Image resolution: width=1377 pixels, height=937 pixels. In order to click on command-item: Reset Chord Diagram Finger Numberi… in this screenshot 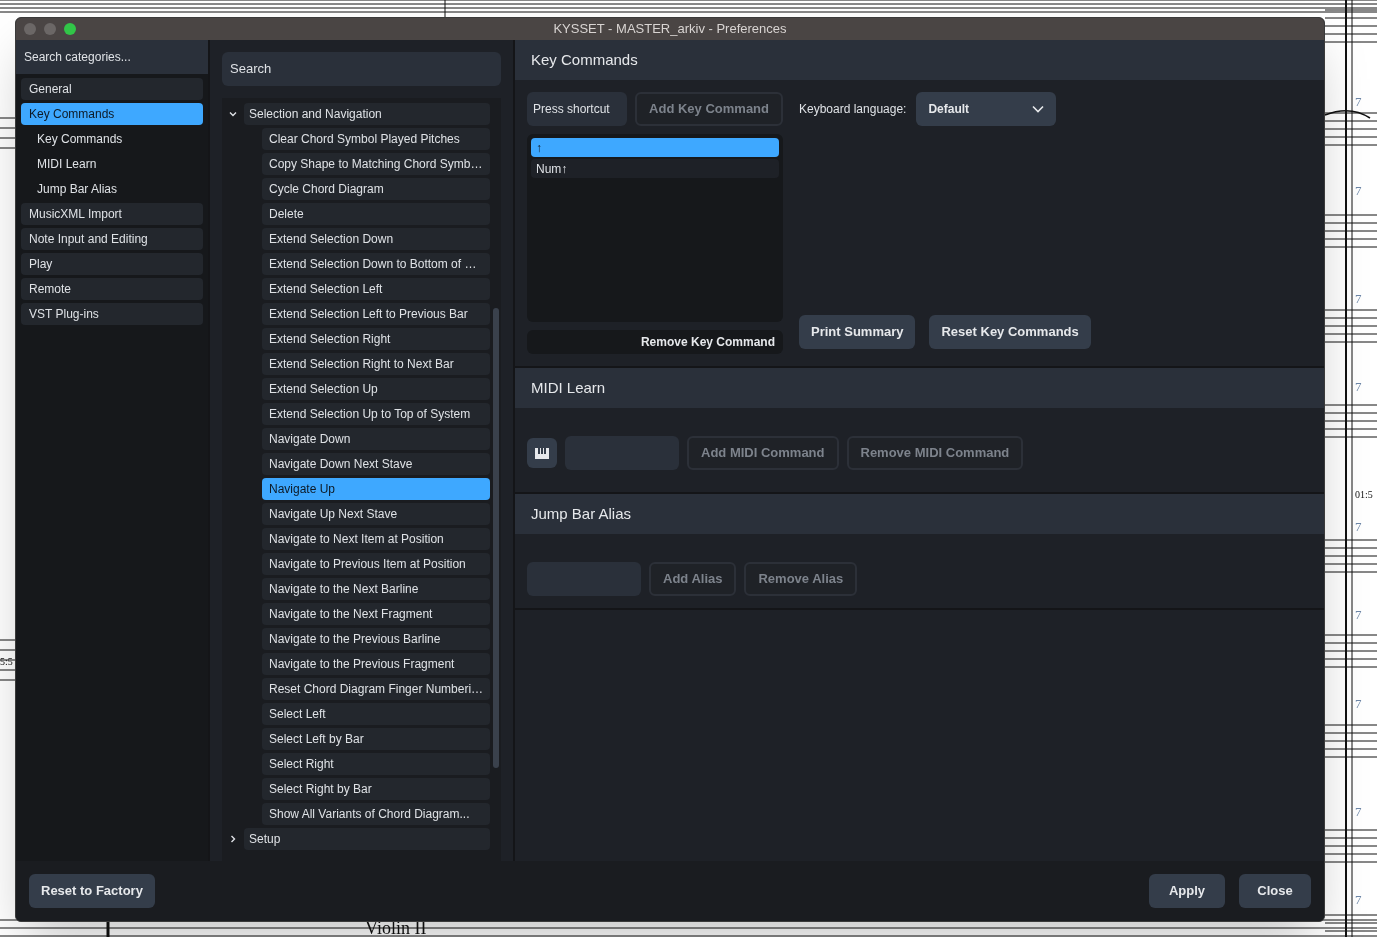, I will do `click(376, 689)`.